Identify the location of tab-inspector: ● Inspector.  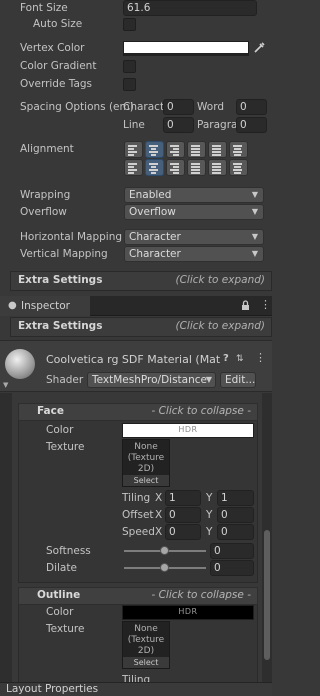
(45, 306).